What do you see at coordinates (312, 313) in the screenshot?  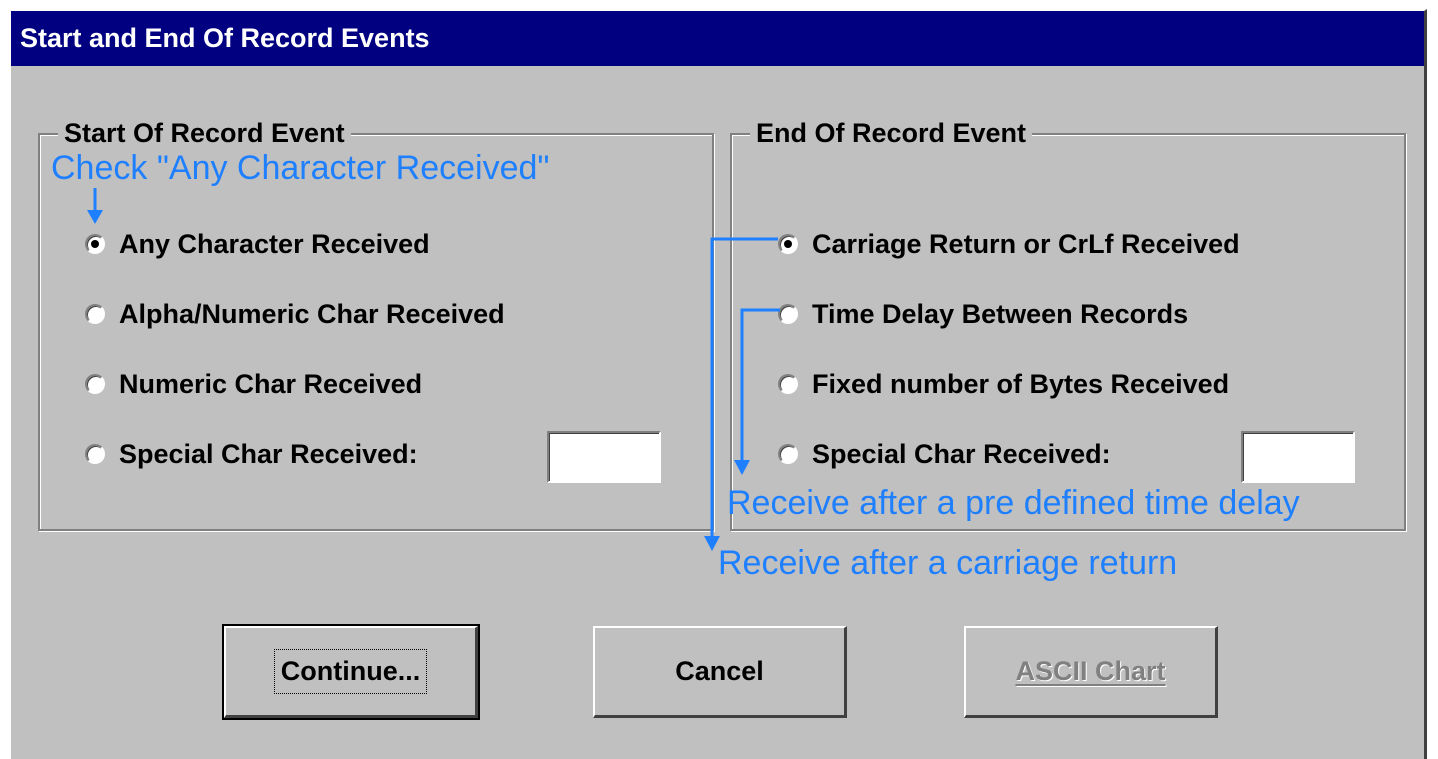 I see `start-option-label: Alpha/Numeric Char Received` at bounding box center [312, 313].